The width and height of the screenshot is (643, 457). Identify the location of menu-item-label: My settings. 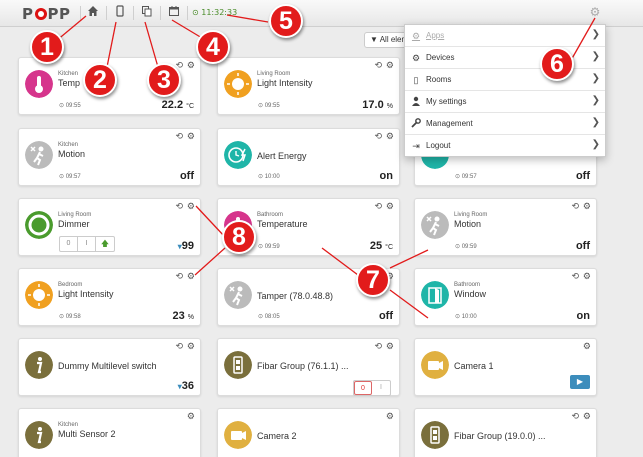
(446, 101).